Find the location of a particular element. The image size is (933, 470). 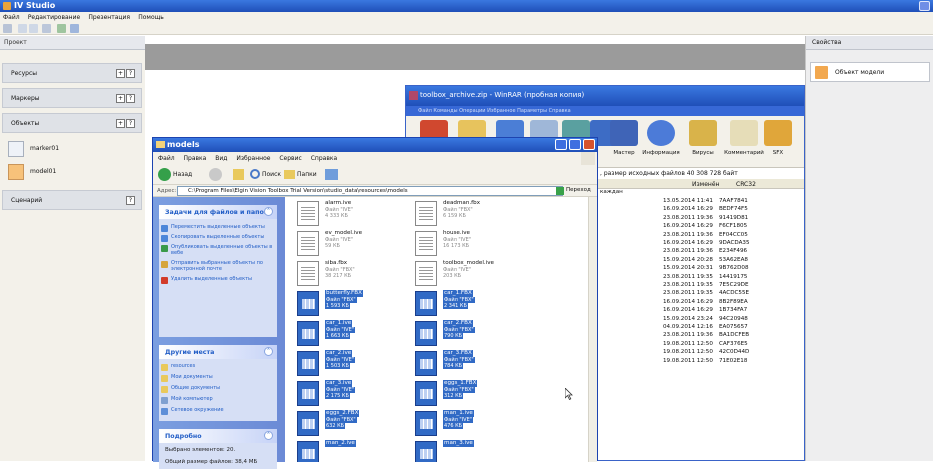

file-item: car_1.FBX Файл "FBX" 2 341 КБ is located at coordinates (480, 304).